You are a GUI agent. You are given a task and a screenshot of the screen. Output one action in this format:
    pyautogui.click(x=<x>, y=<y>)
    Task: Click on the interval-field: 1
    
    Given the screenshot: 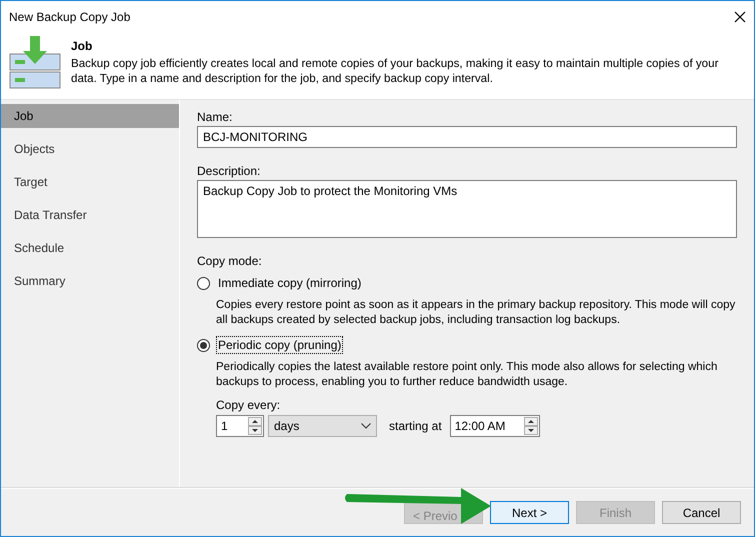 What is the action you would take?
    pyautogui.click(x=240, y=426)
    